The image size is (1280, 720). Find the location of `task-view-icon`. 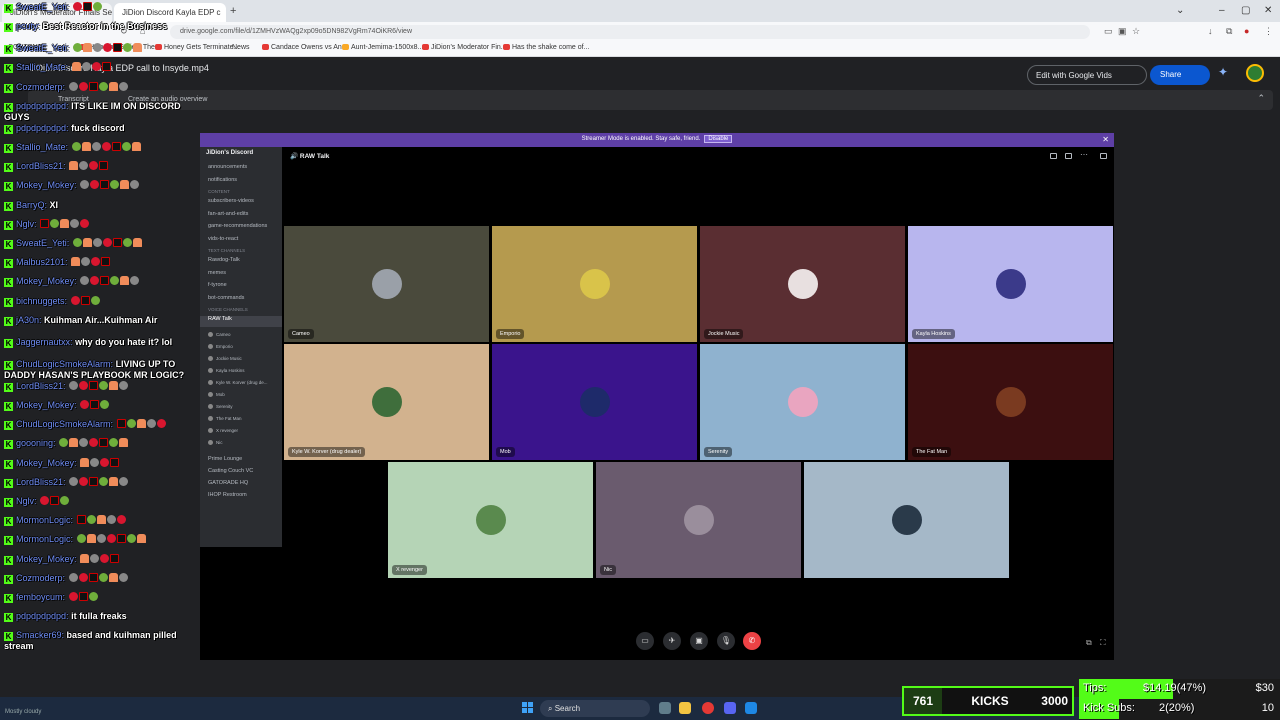

task-view-icon is located at coordinates (665, 708).